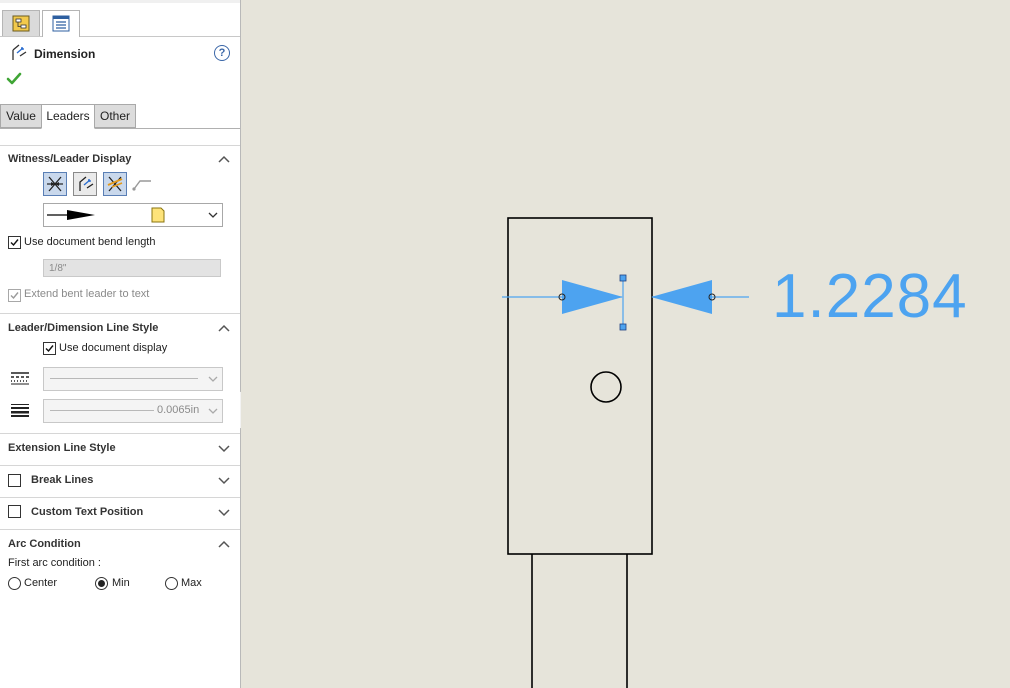 This screenshot has height=688, width=1010. Describe the element at coordinates (122, 480) in the screenshot. I see `break-lines-section-header: Break Lines` at that location.